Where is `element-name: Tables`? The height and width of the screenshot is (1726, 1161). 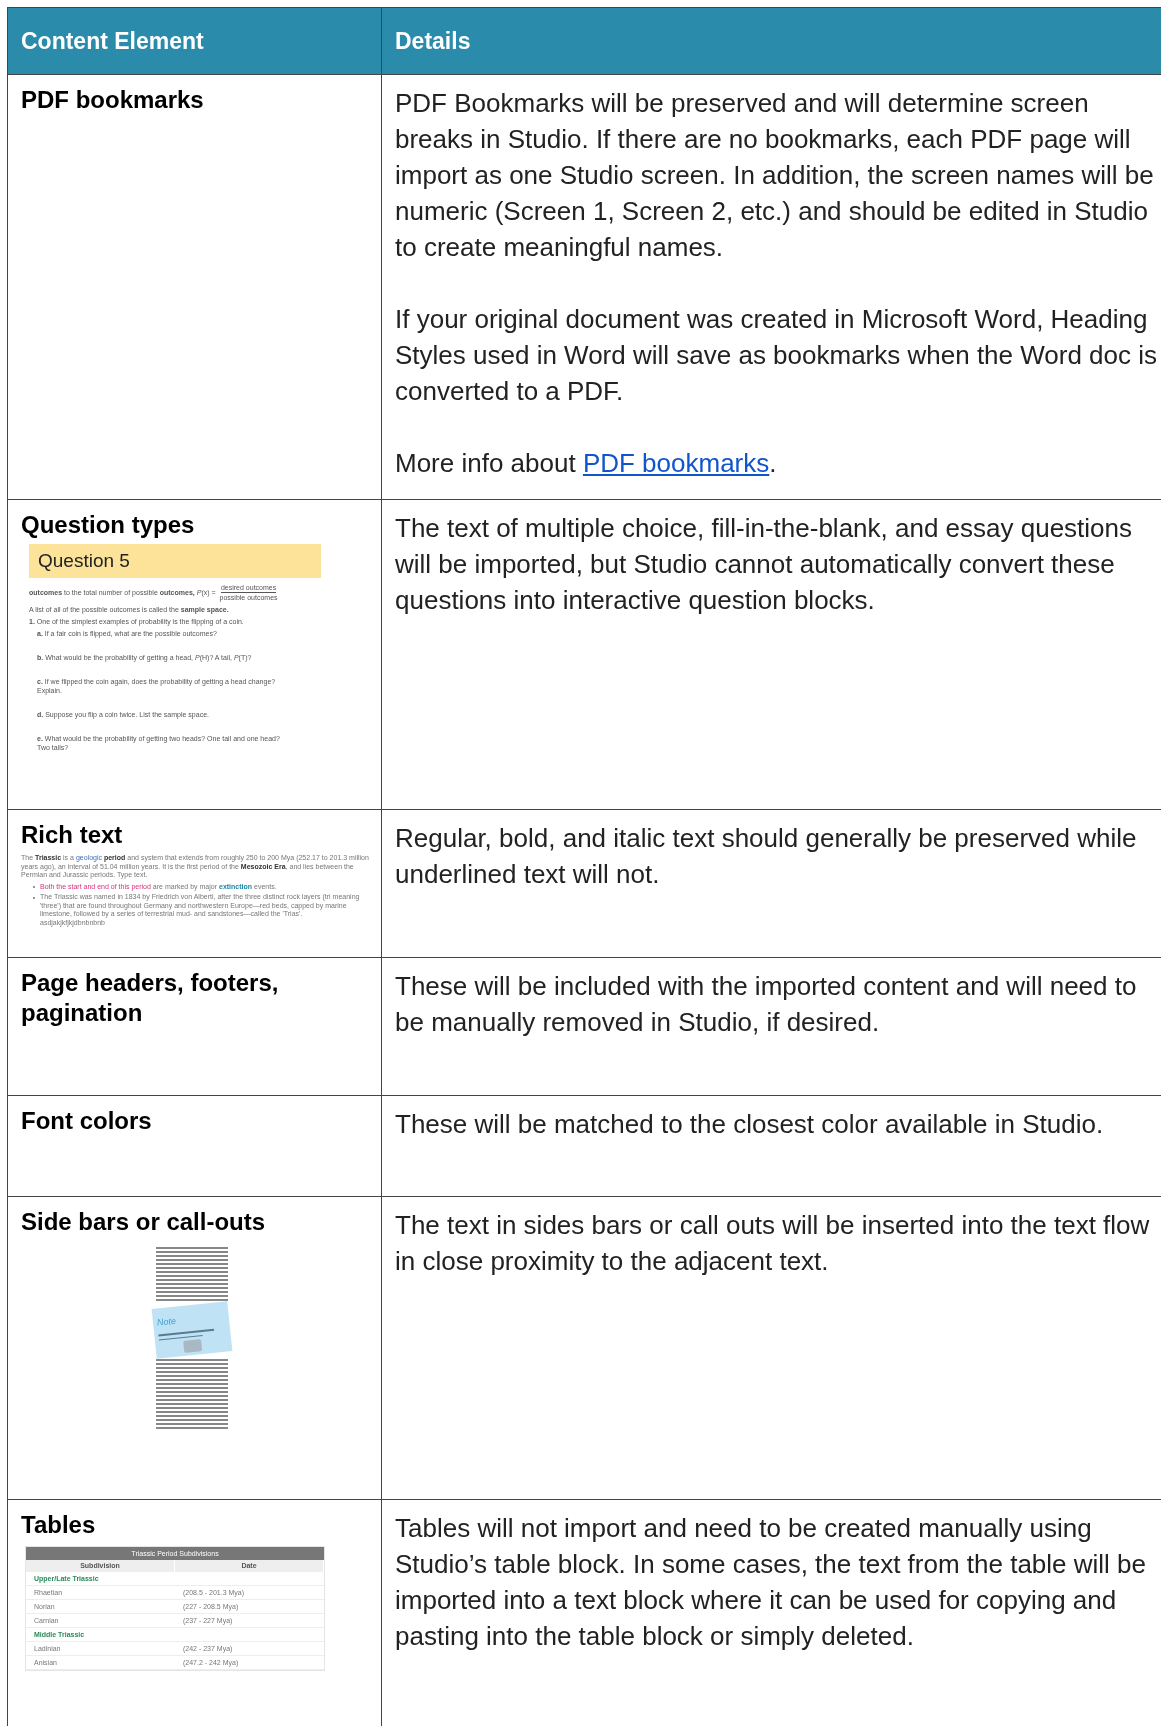 element-name: Tables is located at coordinates (59, 1525).